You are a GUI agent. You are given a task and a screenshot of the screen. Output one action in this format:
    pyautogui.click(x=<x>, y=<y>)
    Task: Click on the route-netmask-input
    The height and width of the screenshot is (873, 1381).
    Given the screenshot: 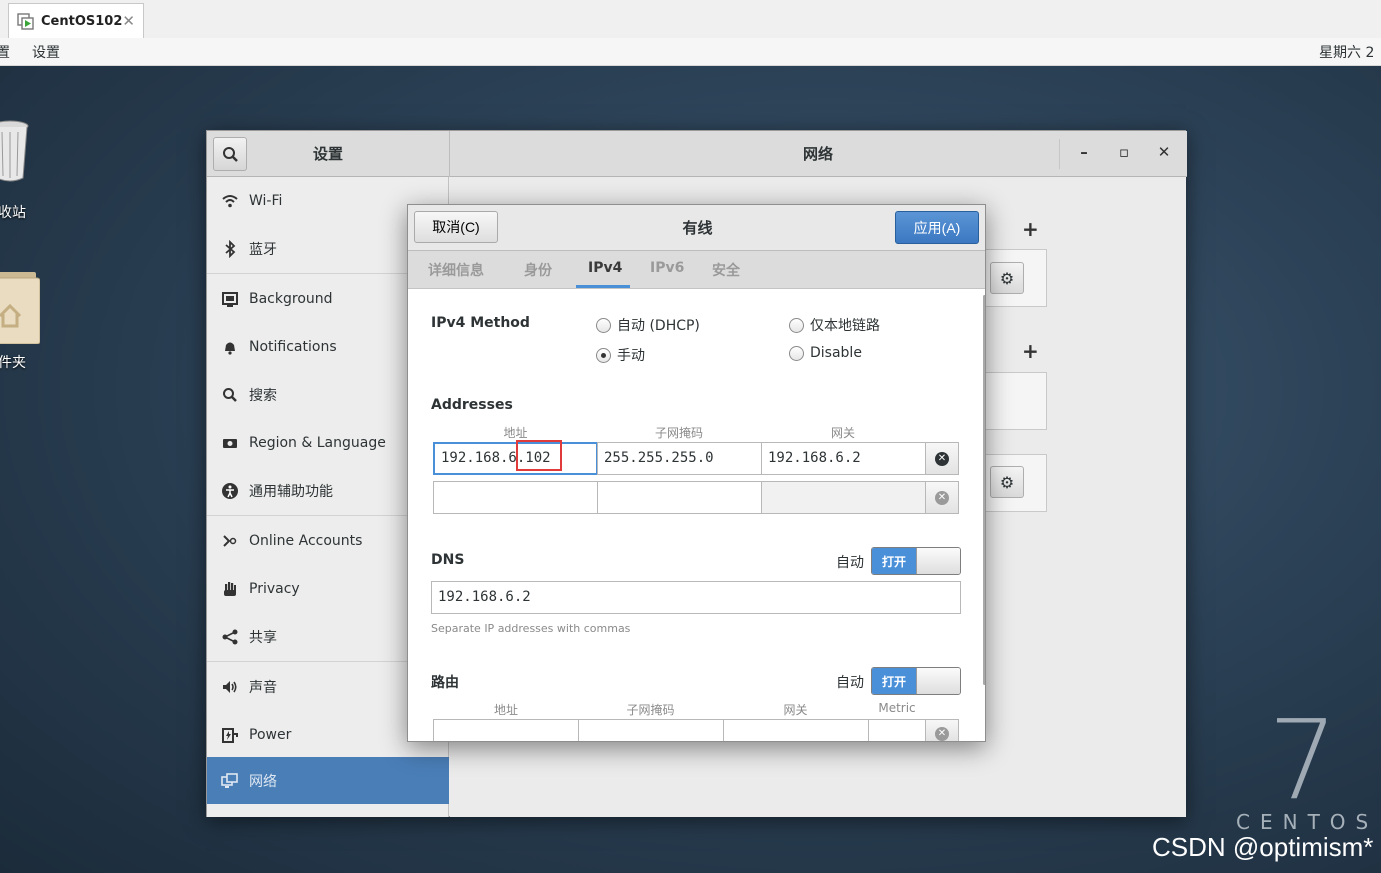 What is the action you would take?
    pyautogui.click(x=651, y=730)
    